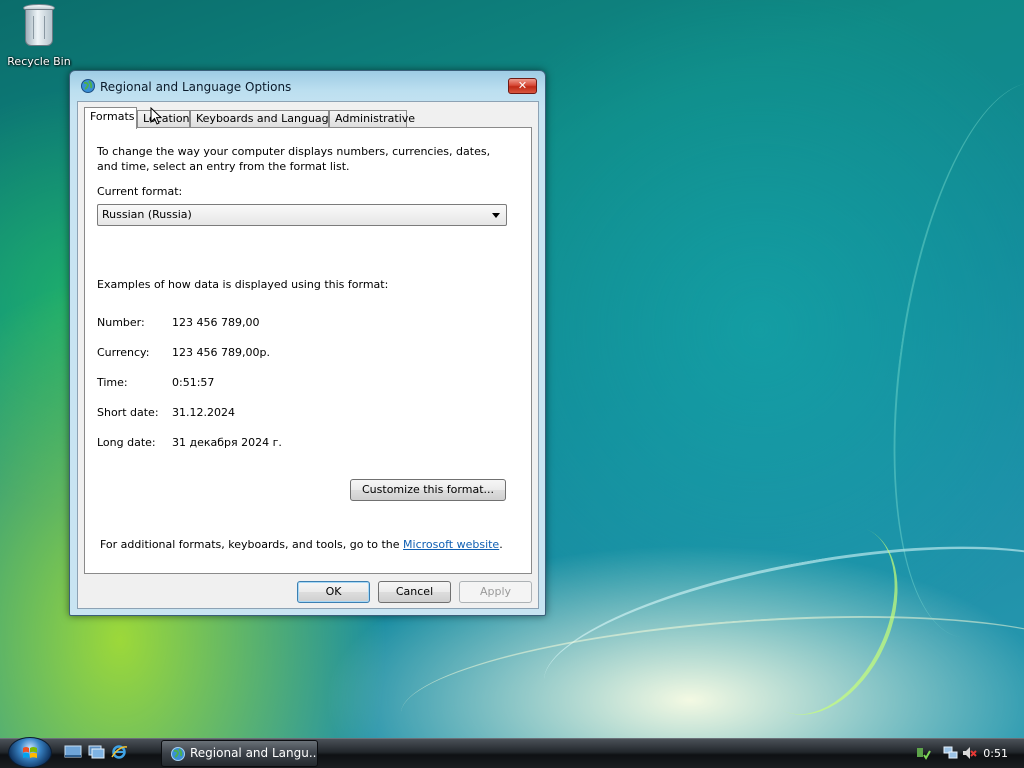 Image resolution: width=1024 pixels, height=768 pixels. I want to click on apply-button: Apply, so click(495, 592).